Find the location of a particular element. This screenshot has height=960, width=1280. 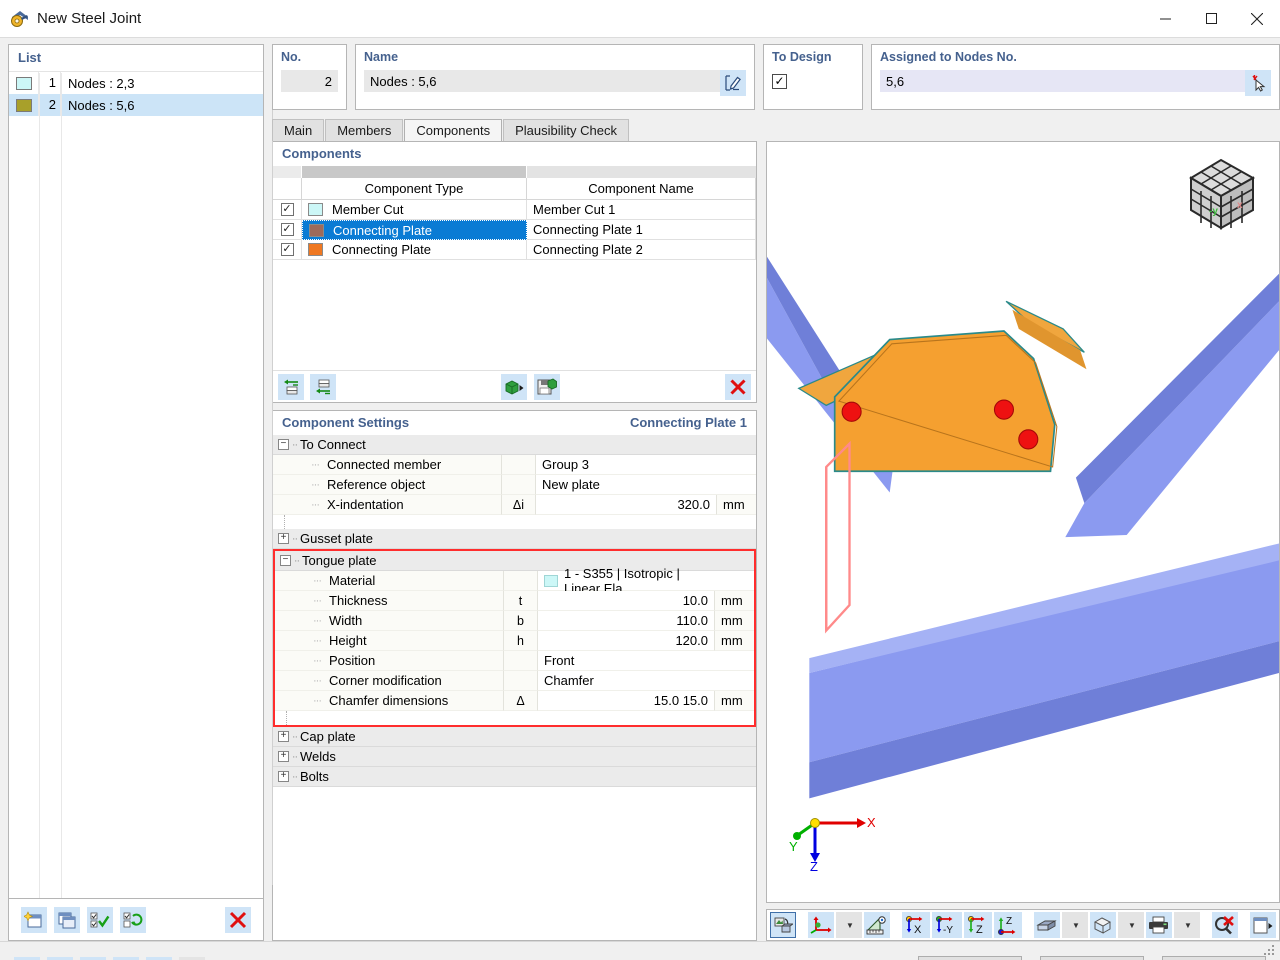

print-button is located at coordinates (1159, 925).